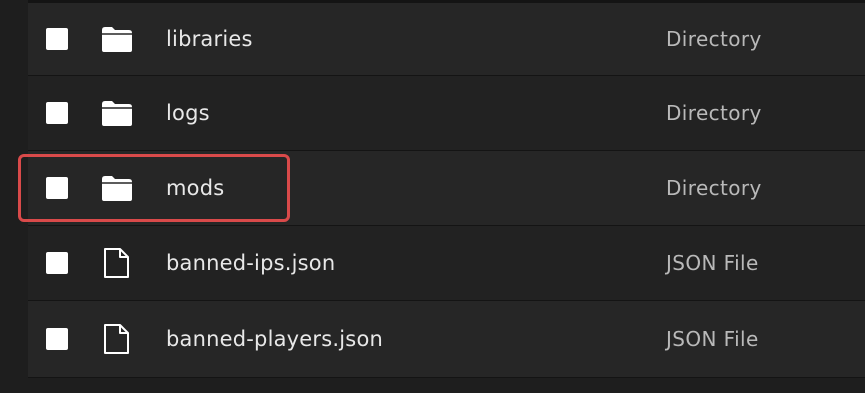  What do you see at coordinates (188, 113) in the screenshot?
I see `file-name: logs` at bounding box center [188, 113].